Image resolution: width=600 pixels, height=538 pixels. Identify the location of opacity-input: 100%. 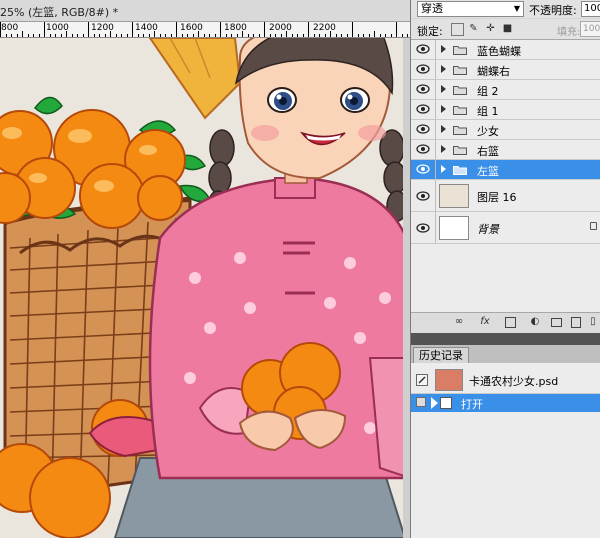
(590, 9).